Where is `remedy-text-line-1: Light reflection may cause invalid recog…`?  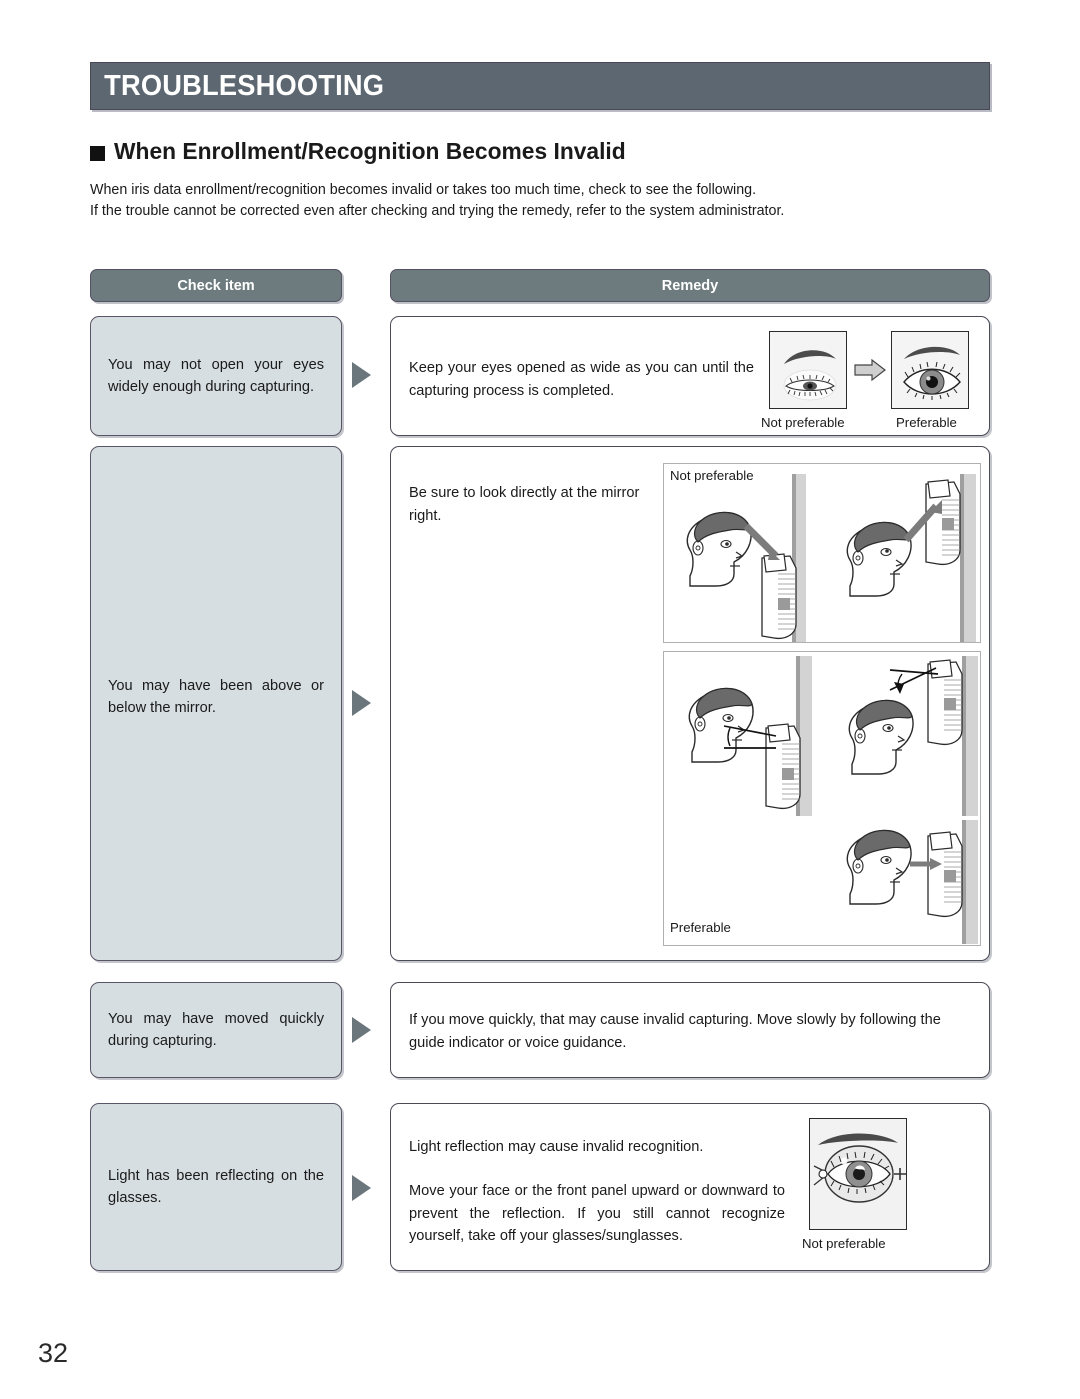
remedy-text-line-1: Light reflection may cause invalid recog… is located at coordinates (556, 1147).